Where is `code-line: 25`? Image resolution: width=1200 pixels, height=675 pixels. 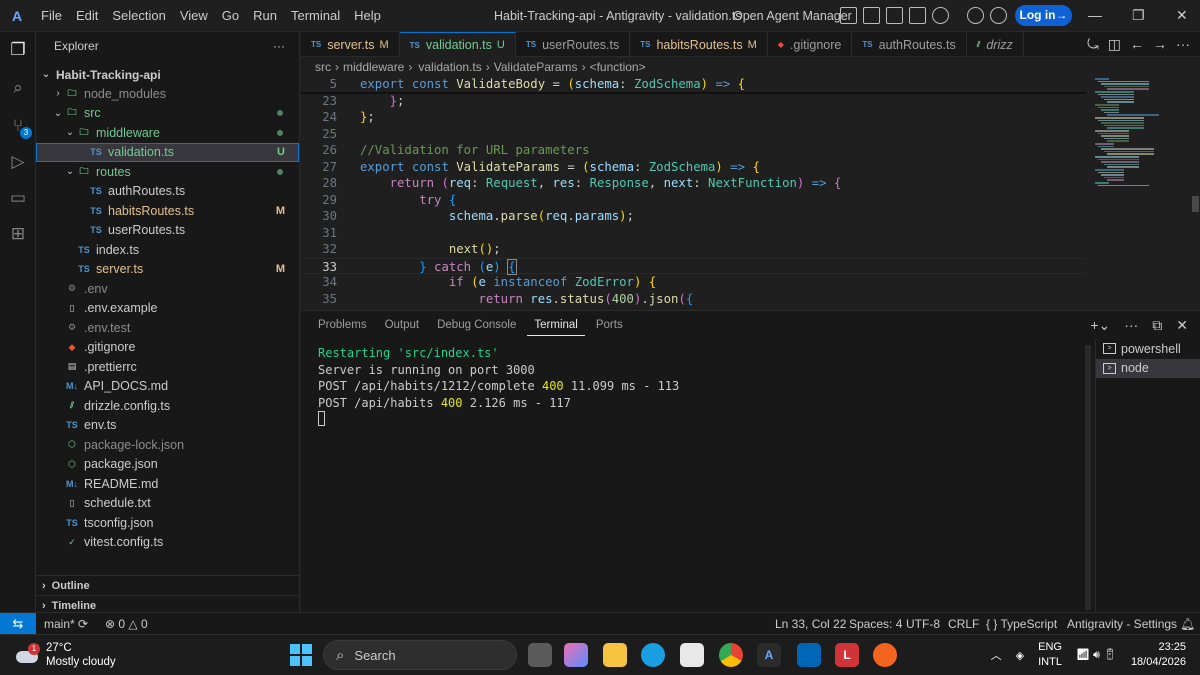 code-line: 25 is located at coordinates (693, 134).